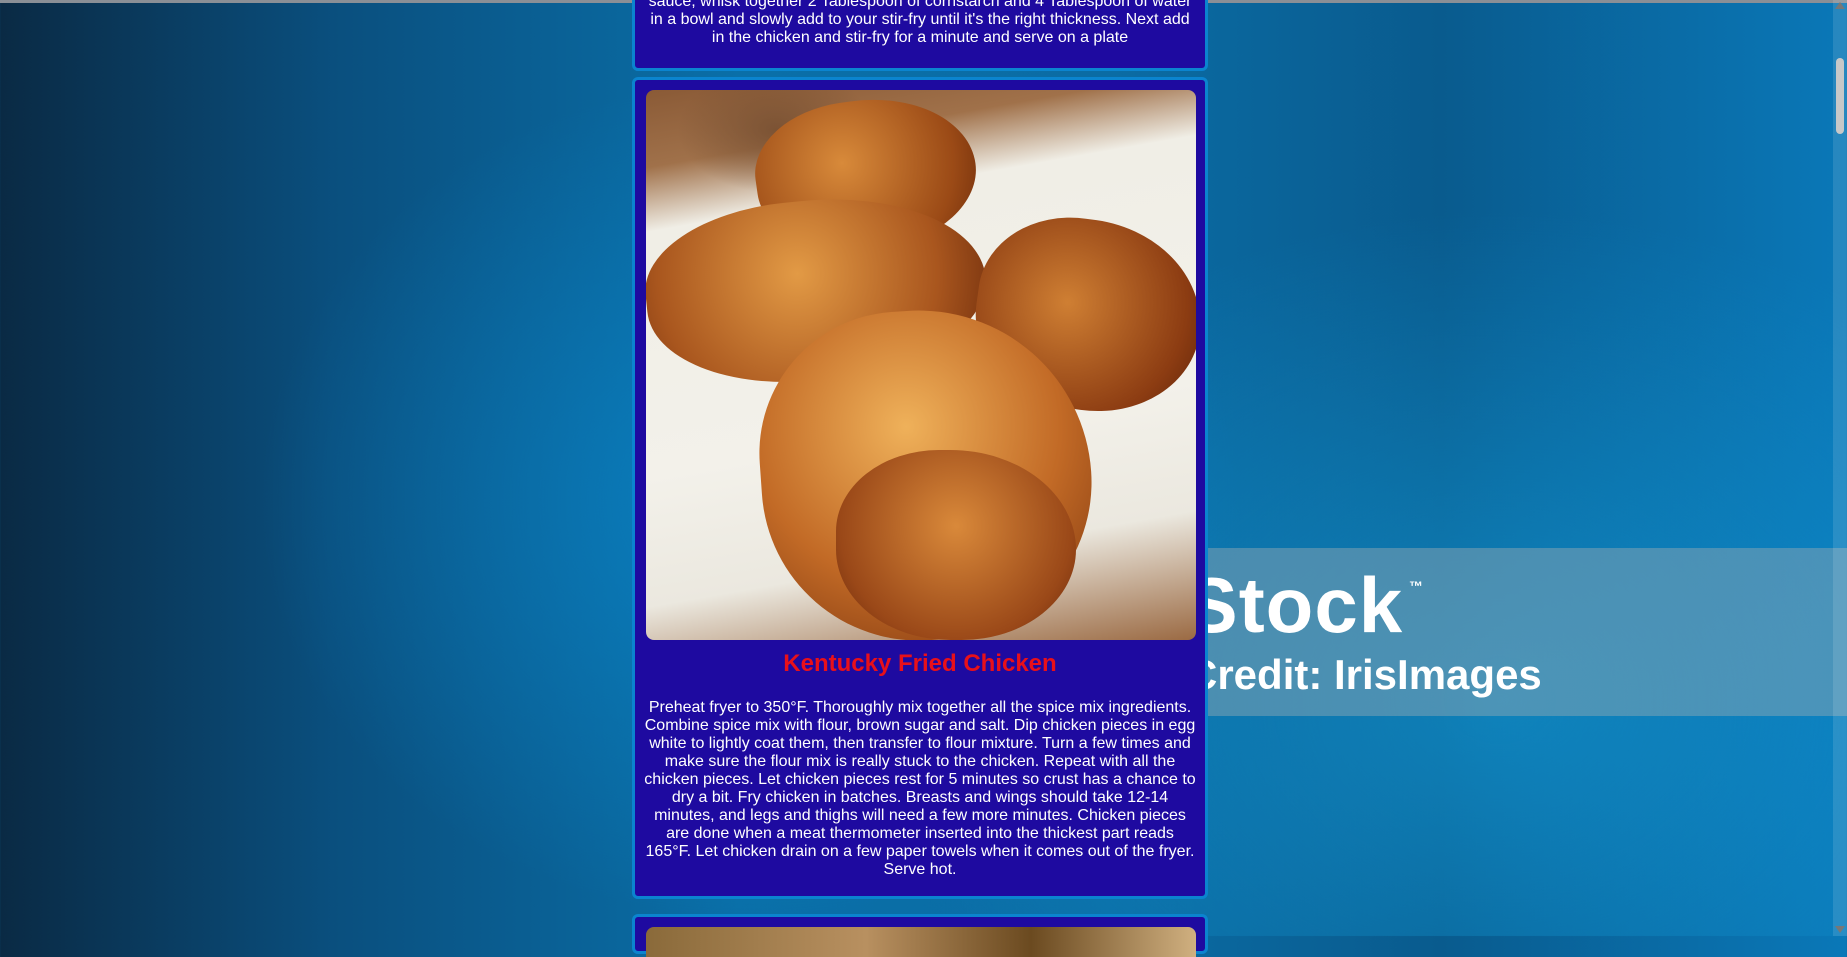 This screenshot has height=957, width=1847. I want to click on recipe-card-next, so click(920, 935).